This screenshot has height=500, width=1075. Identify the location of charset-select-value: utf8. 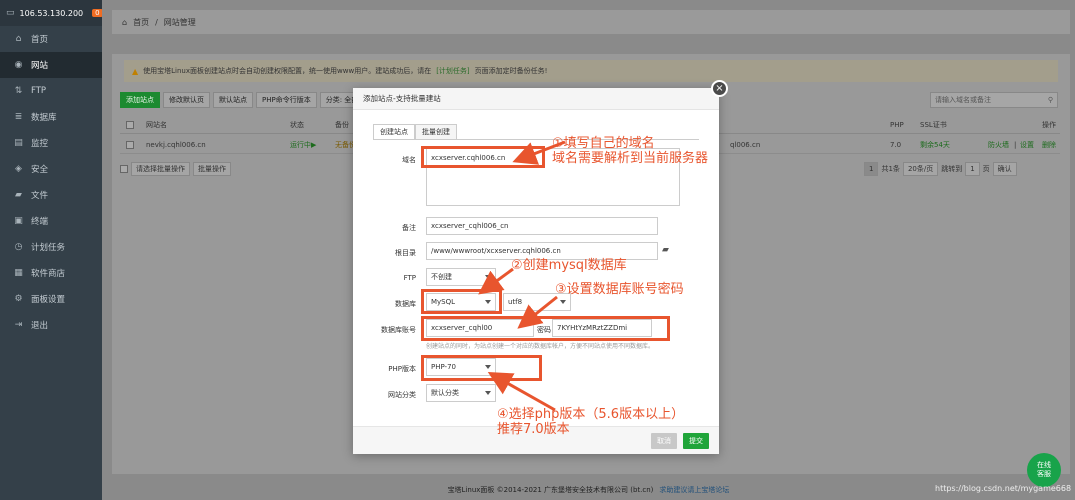
(515, 302).